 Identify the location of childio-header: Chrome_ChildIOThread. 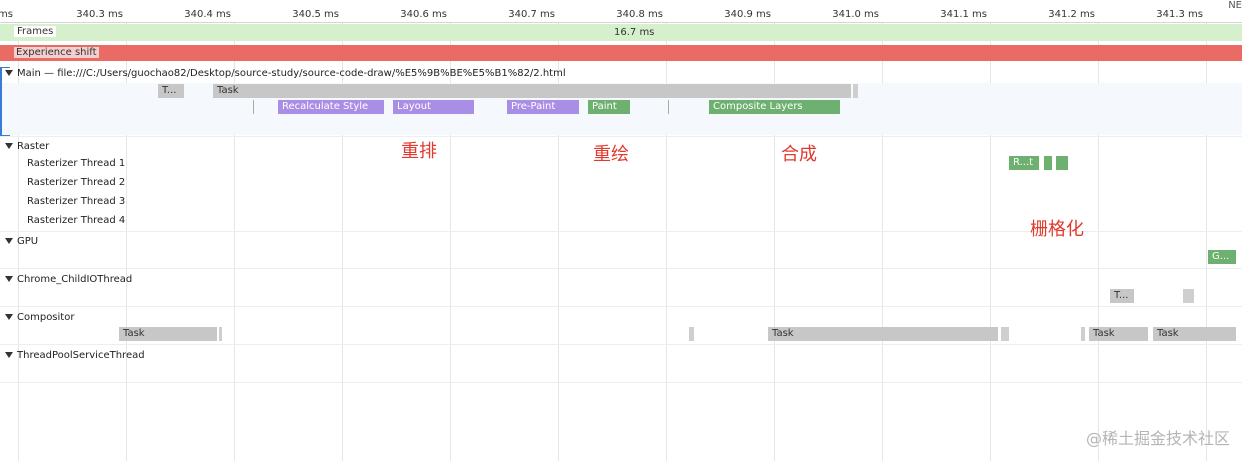
(68, 279).